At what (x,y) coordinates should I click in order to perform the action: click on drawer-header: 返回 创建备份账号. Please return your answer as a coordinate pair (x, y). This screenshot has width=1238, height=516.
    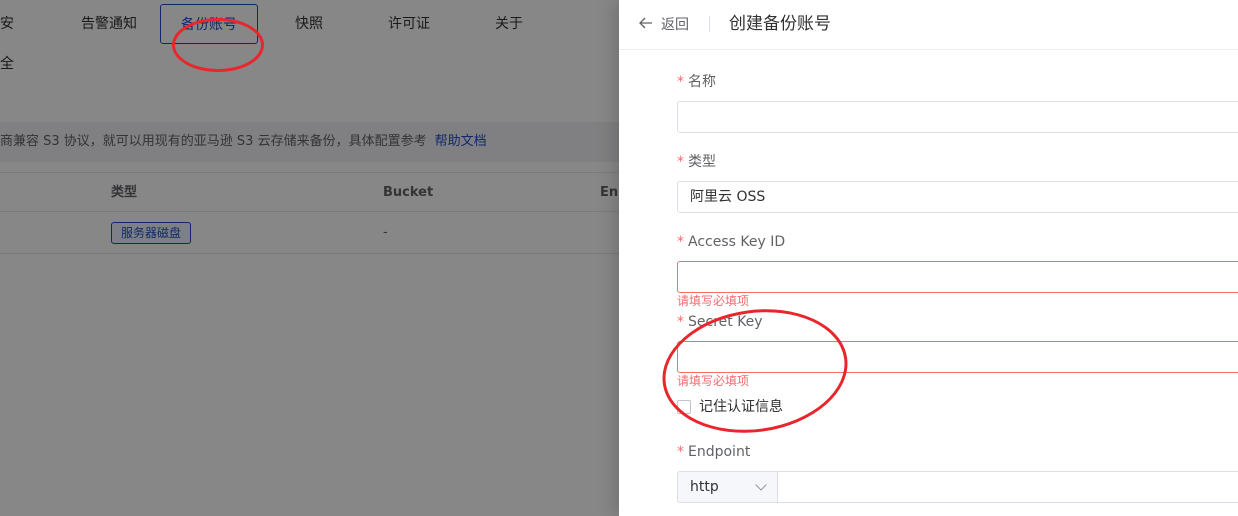
    Looking at the image, I should click on (928, 25).